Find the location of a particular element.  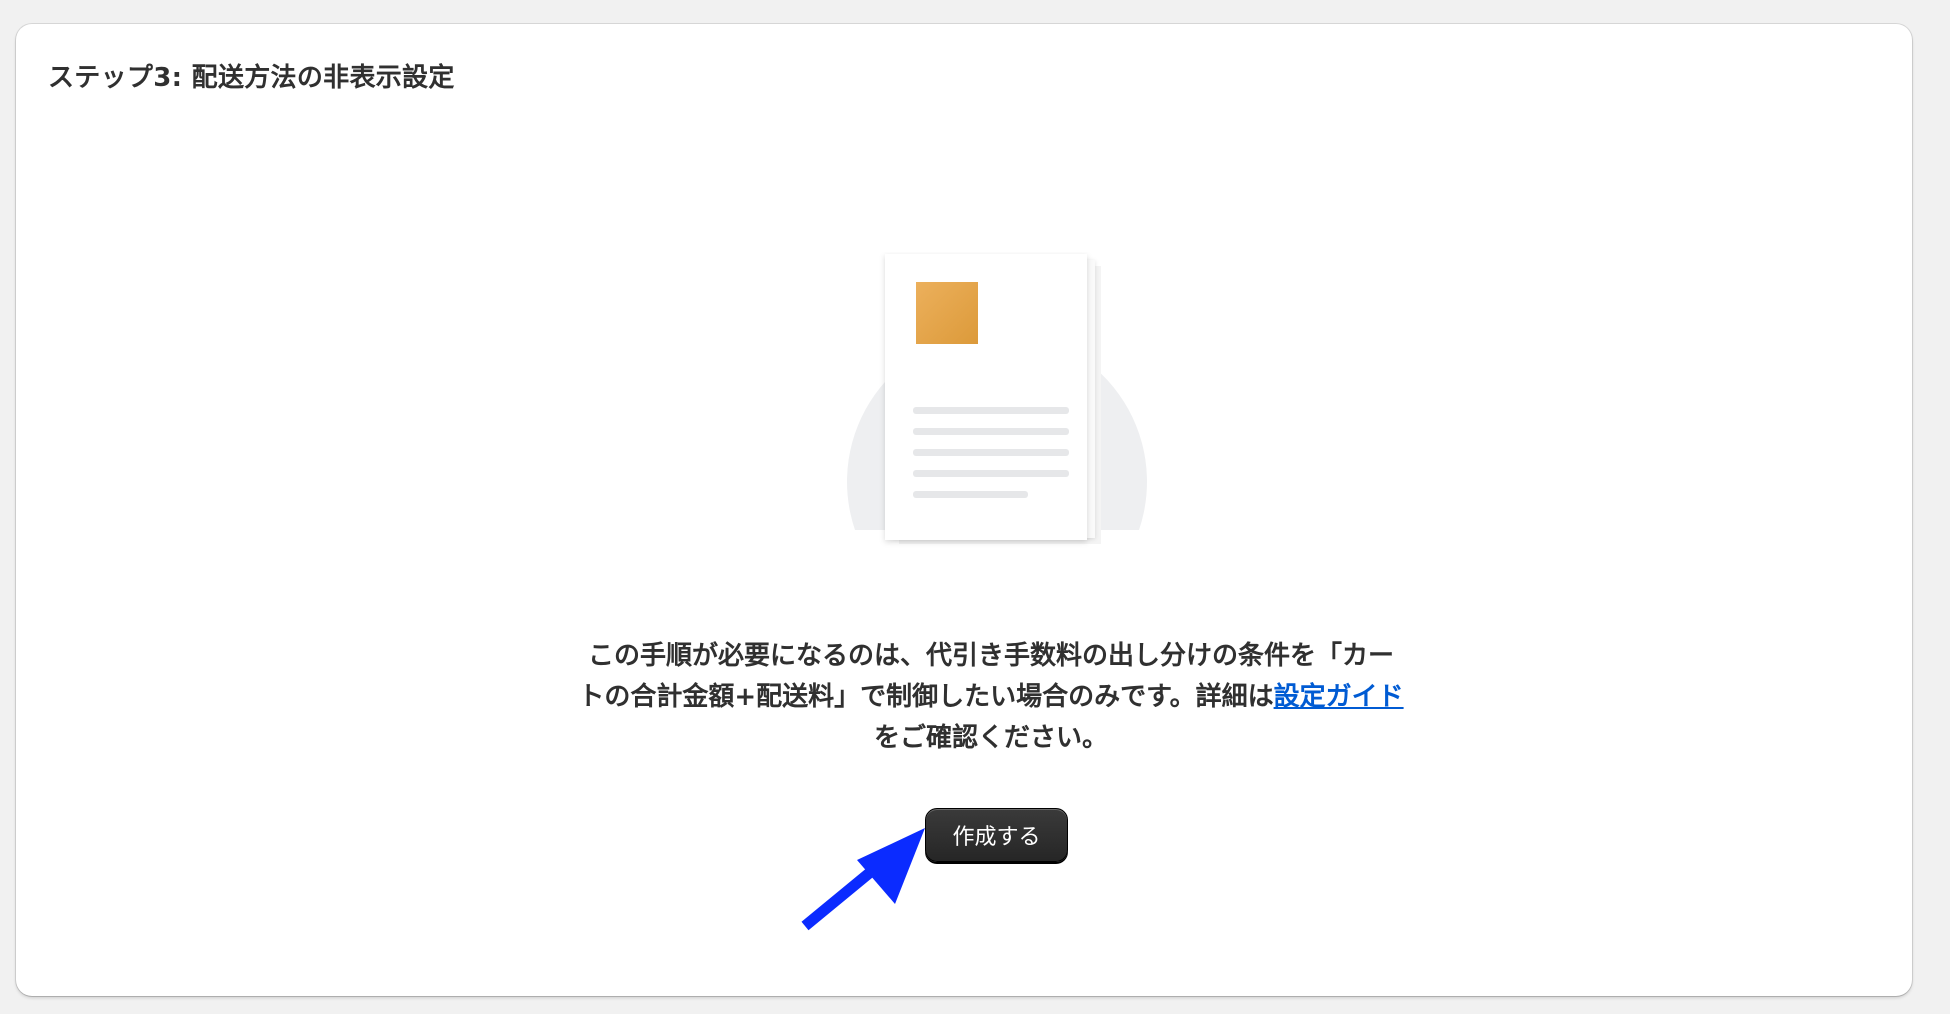

description-text-end: をご確認ください。 is located at coordinates (990, 738).